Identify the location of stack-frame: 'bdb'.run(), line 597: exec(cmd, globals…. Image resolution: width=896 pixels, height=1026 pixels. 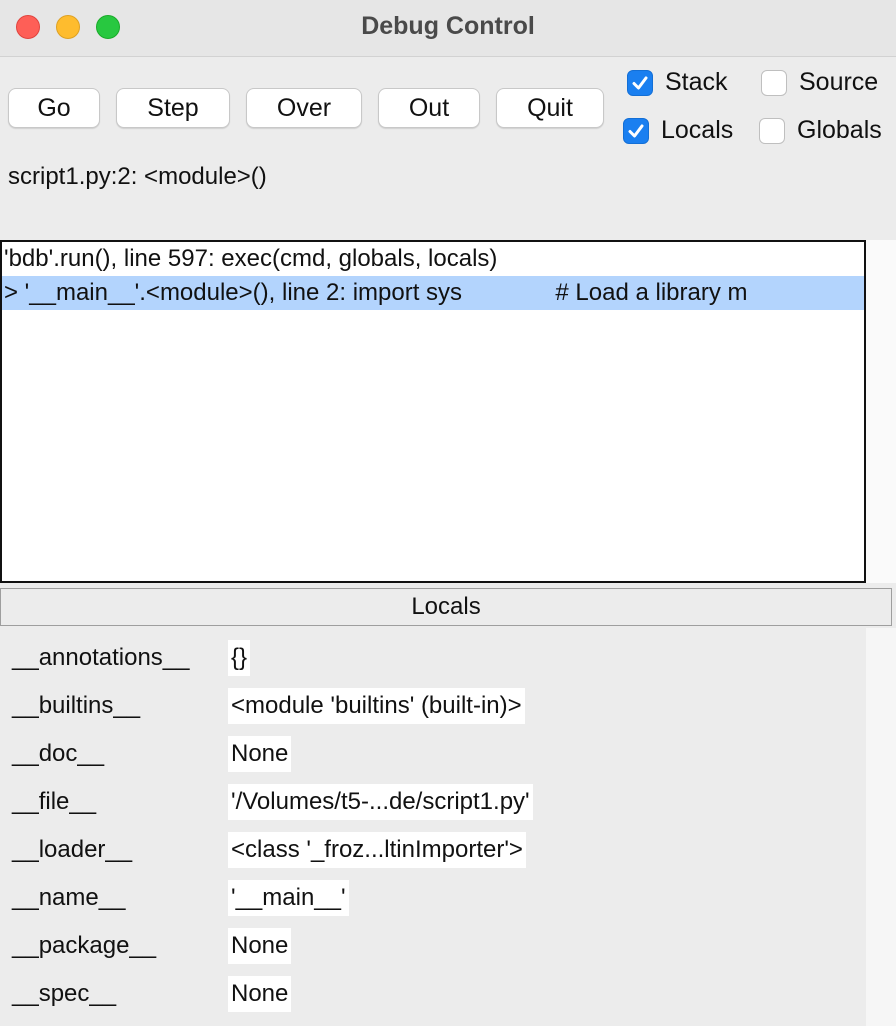
(433, 259).